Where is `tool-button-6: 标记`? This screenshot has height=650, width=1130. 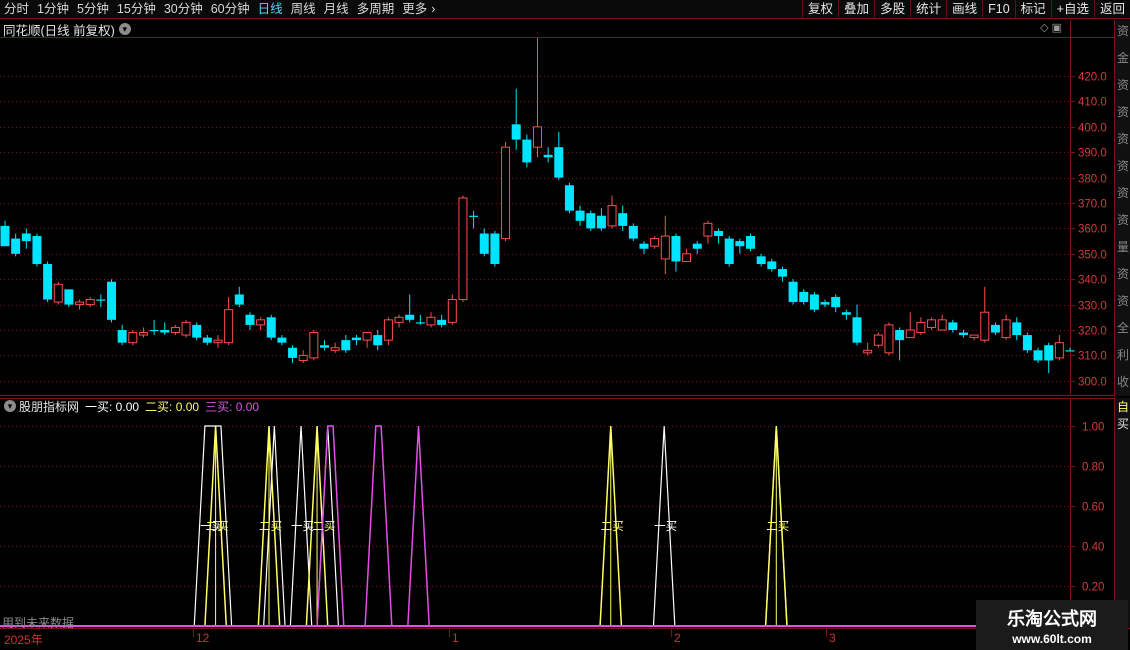 tool-button-6: 标记 is located at coordinates (1032, 9).